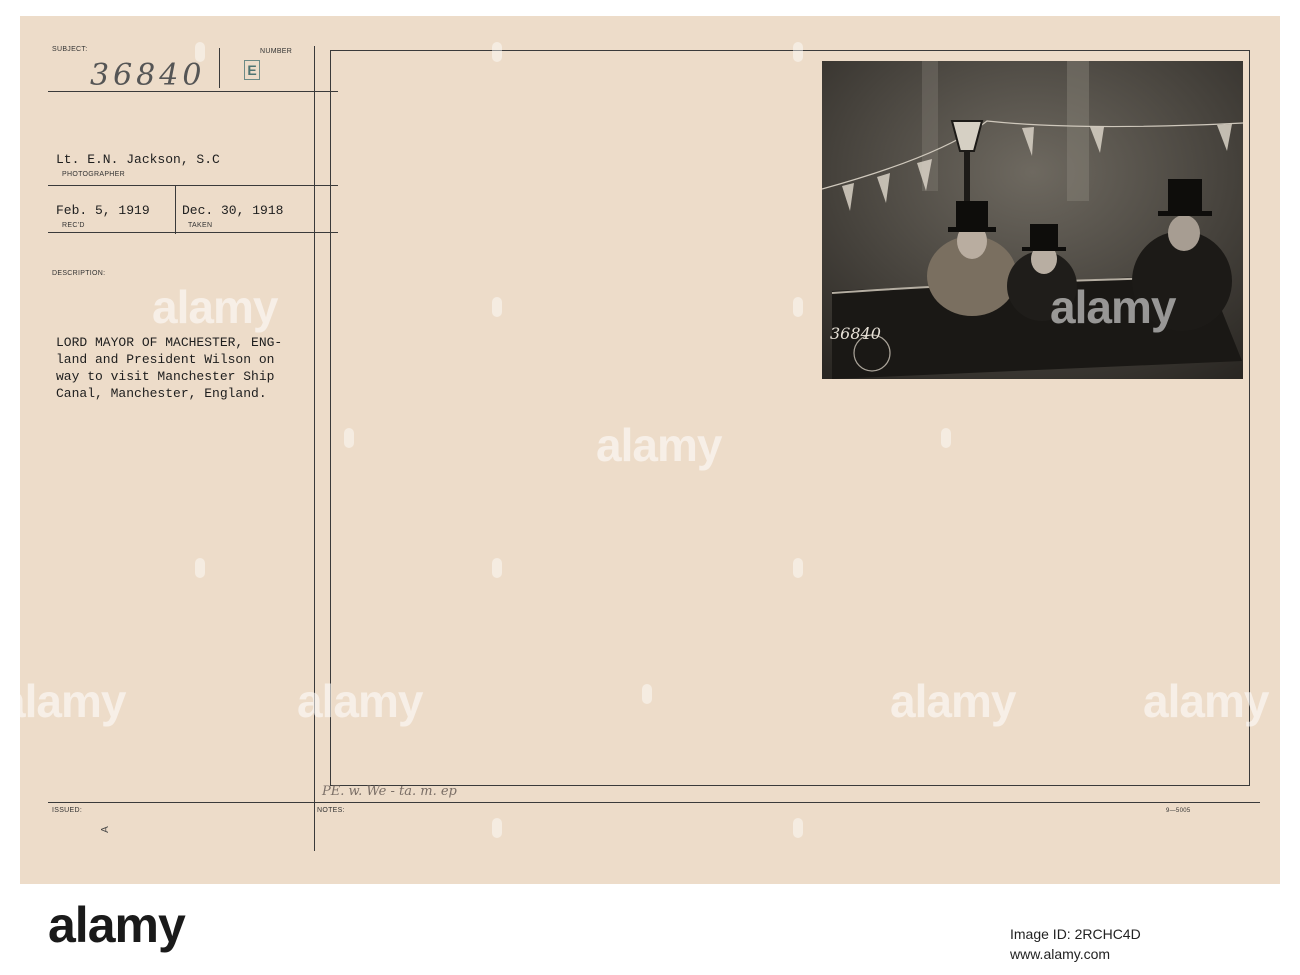 This screenshot has height=975, width=1300. What do you see at coordinates (161, 393) in the screenshot?
I see `description-line: Canal, Manchester, England.` at bounding box center [161, 393].